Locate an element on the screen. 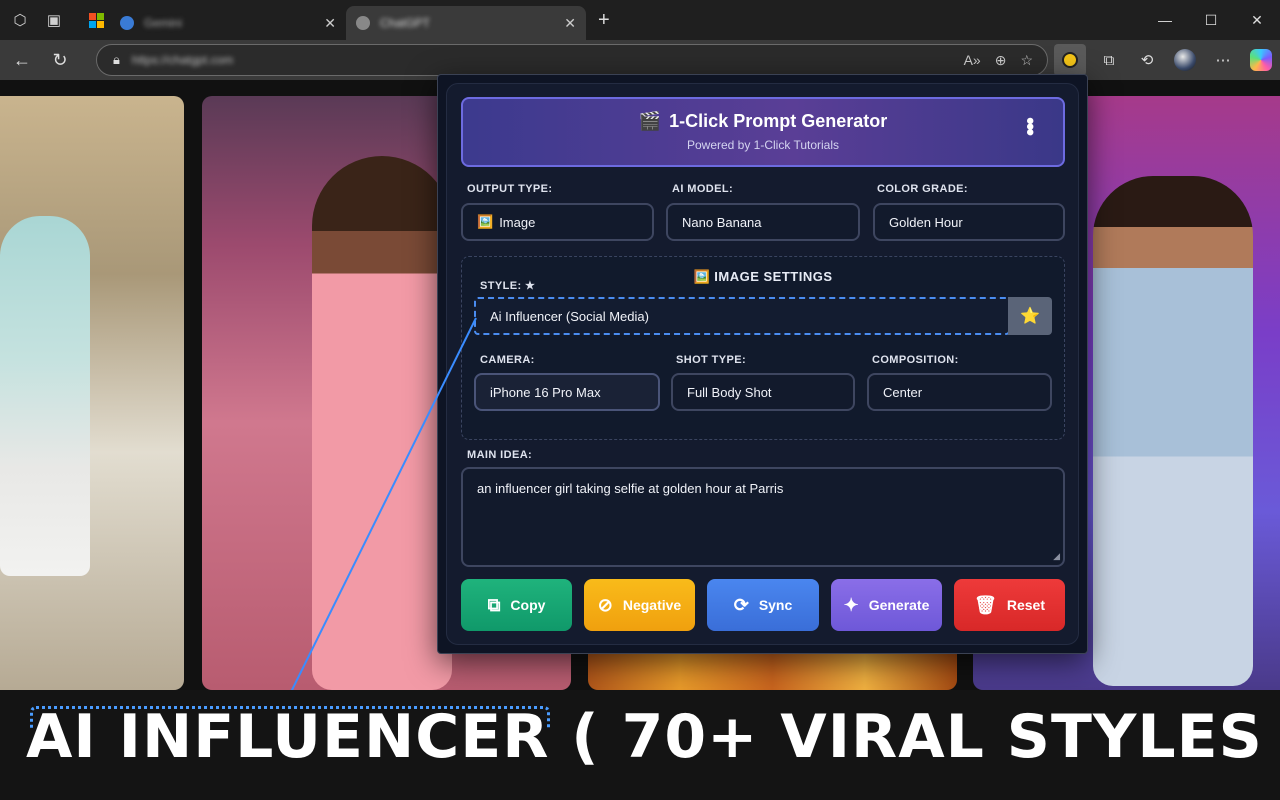  main-idea-label: MAIN IDEA: is located at coordinates (500, 455).